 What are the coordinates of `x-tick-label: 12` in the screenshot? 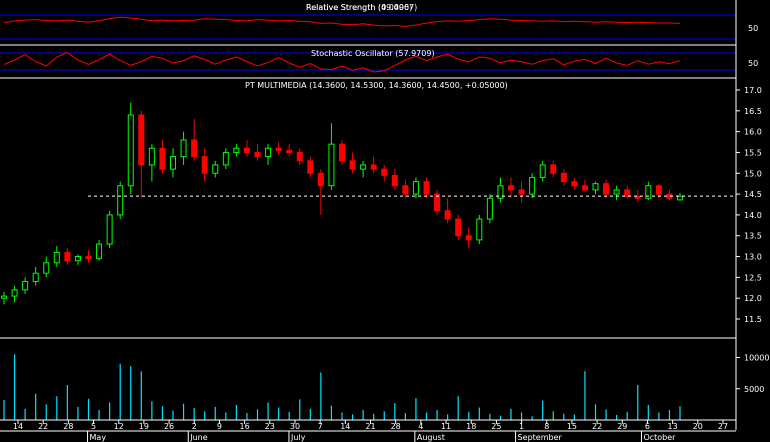 It's located at (119, 426).